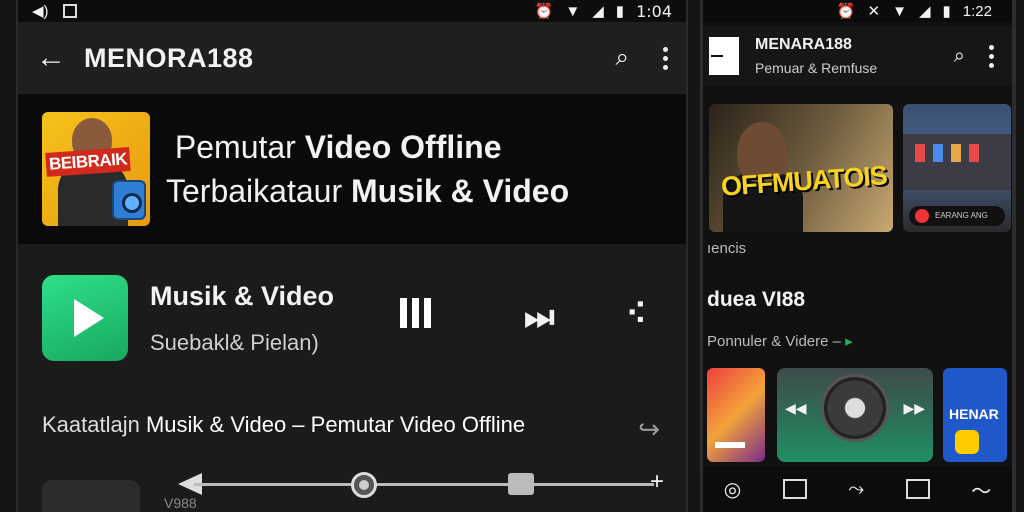  I want to click on share-icon: ⤳, so click(856, 489).